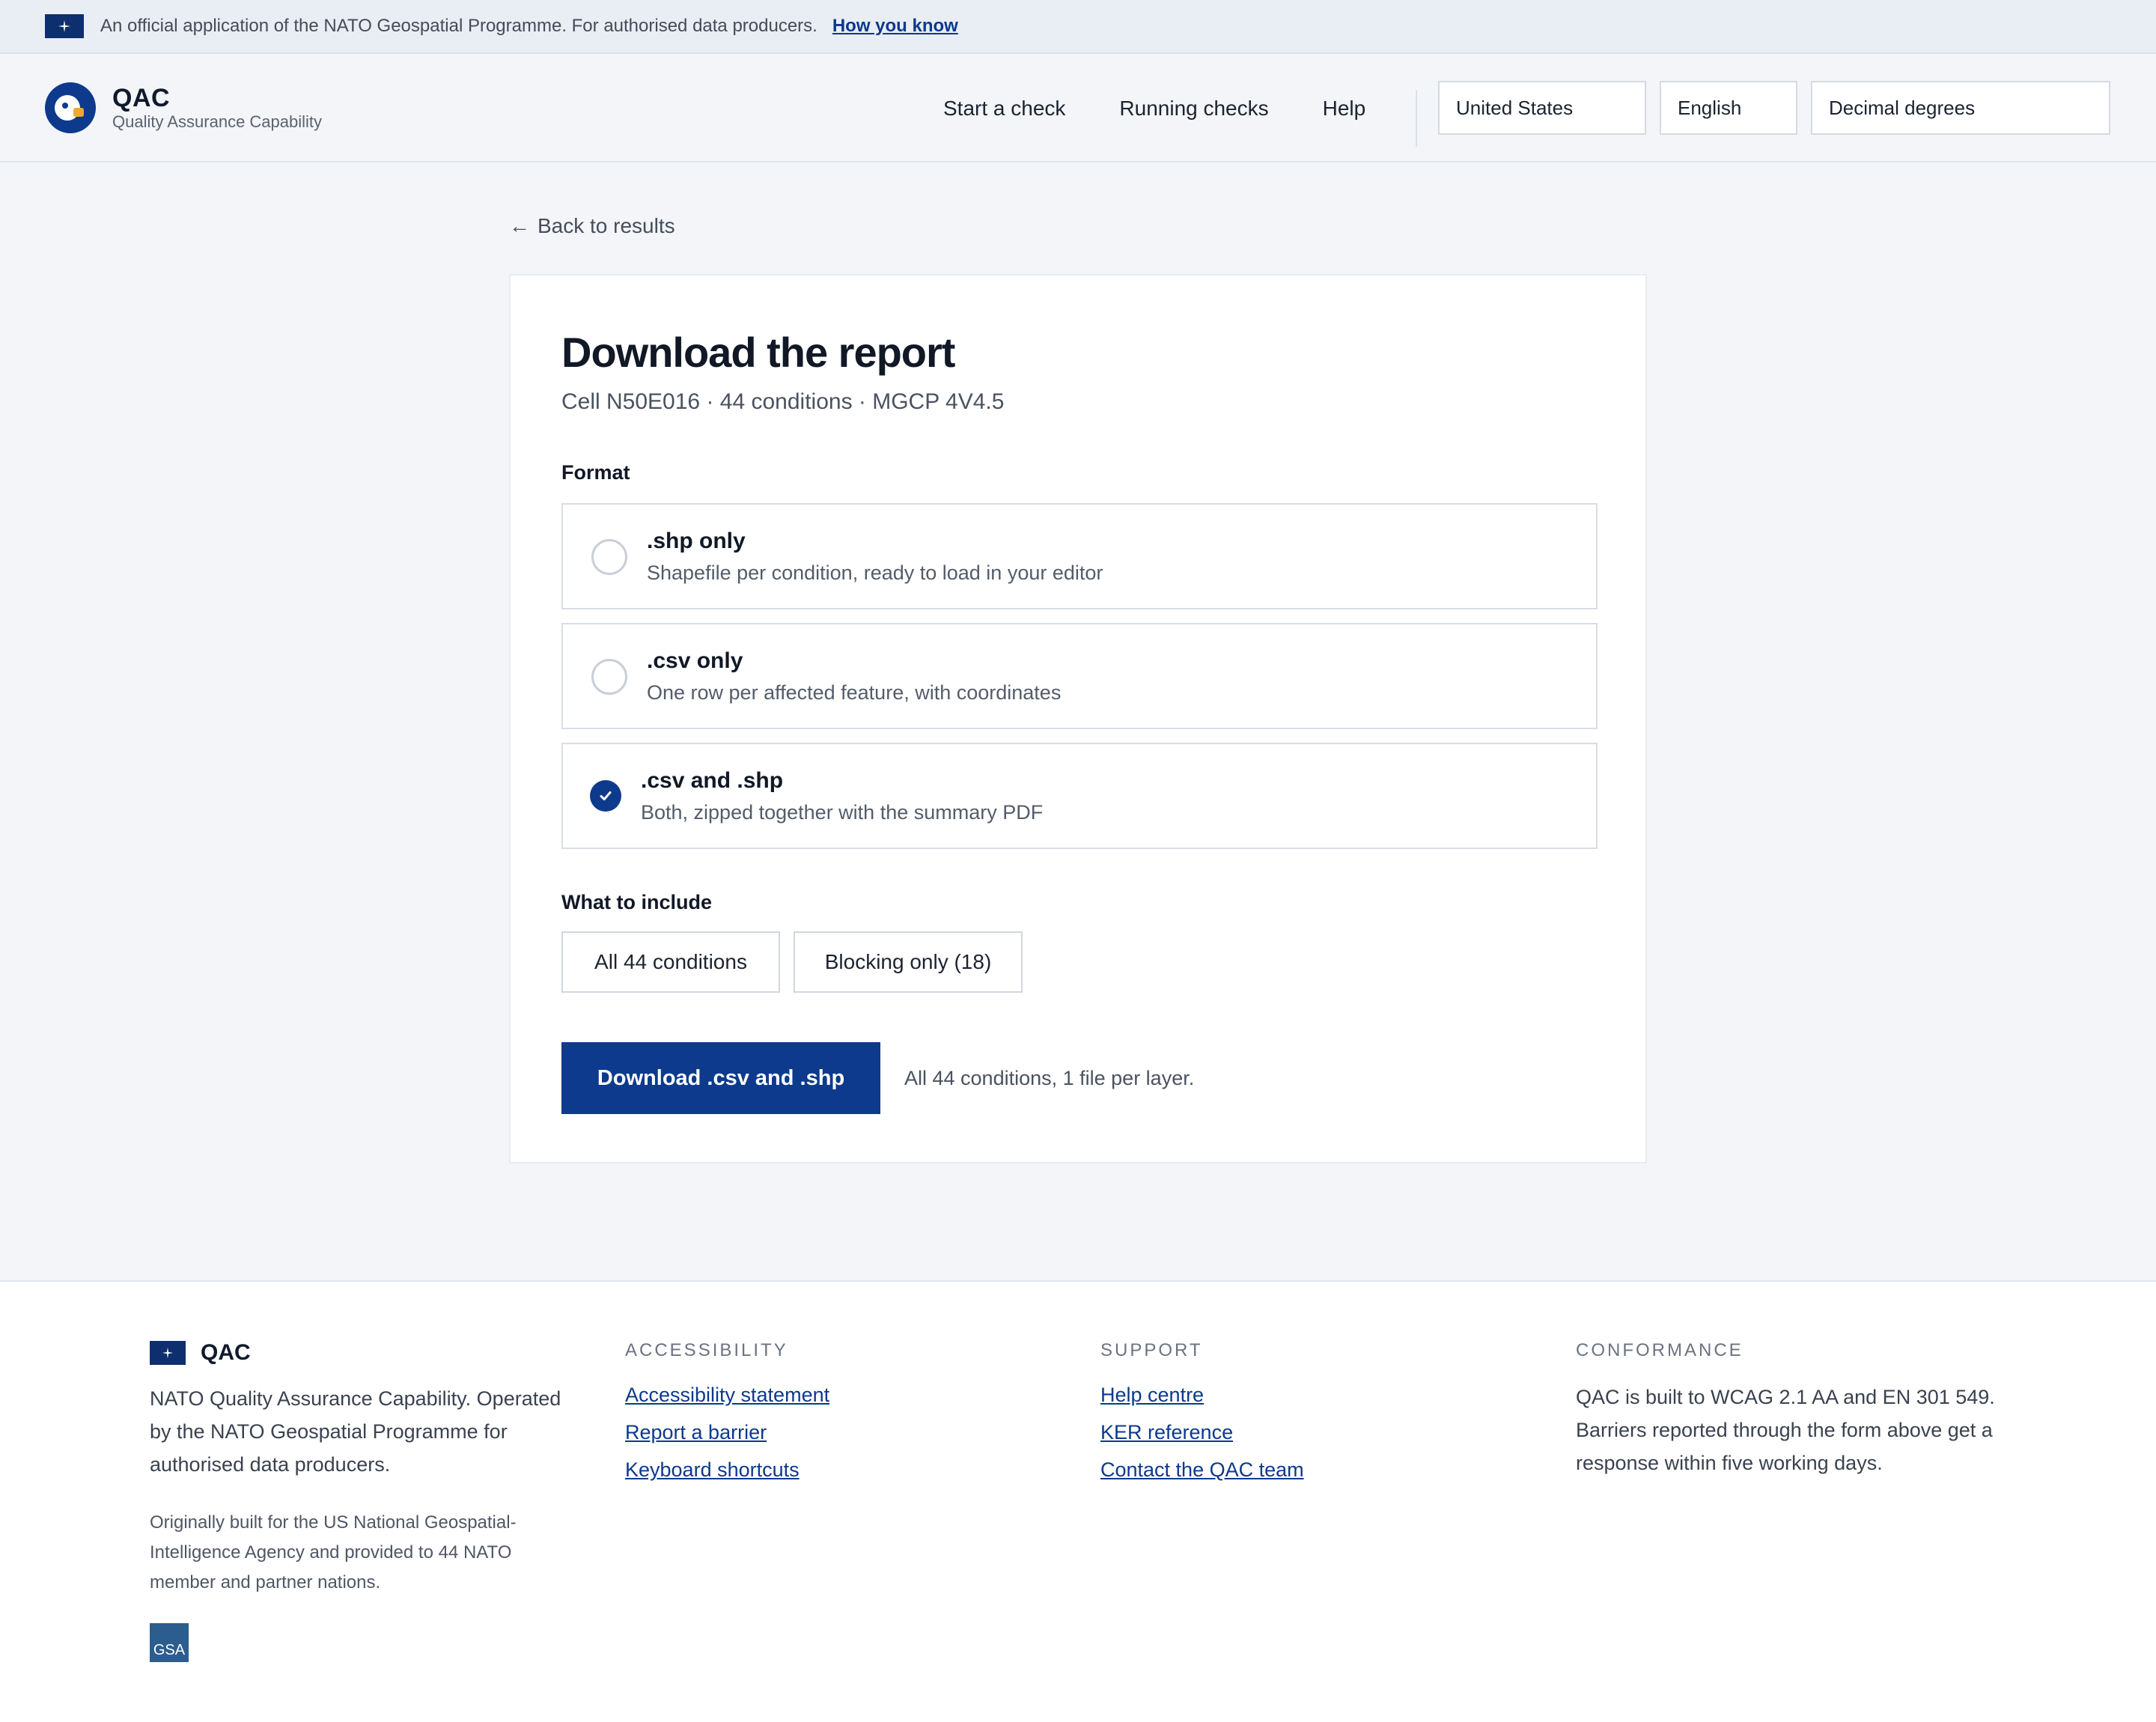  Describe the element at coordinates (595, 472) in the screenshot. I see `format-label: Format` at that location.